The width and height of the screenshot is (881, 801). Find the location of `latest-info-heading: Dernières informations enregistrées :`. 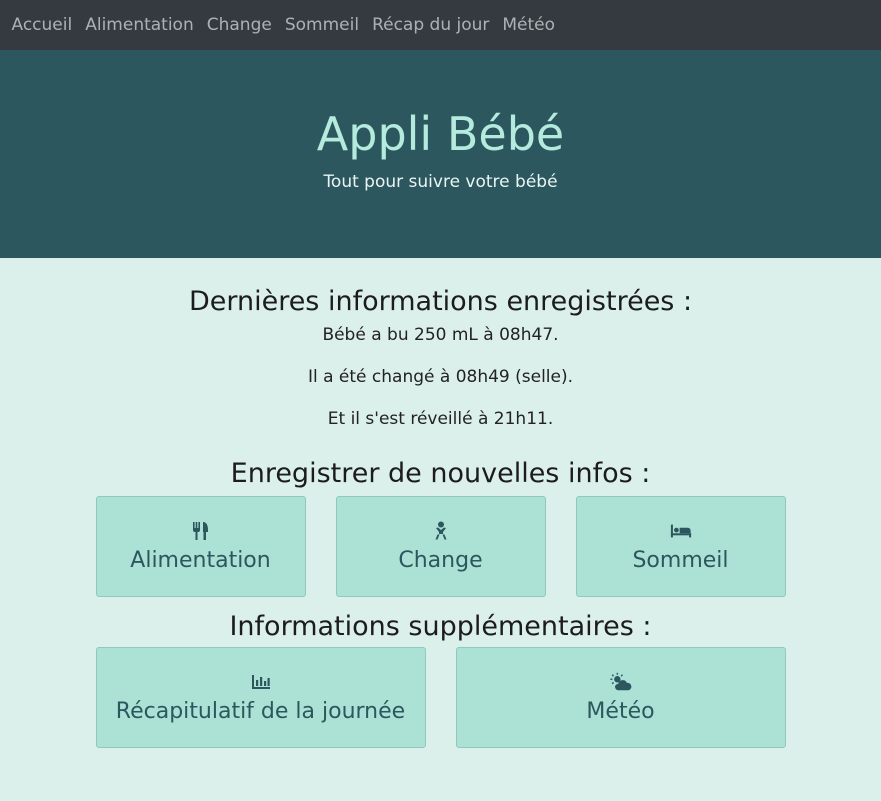

latest-info-heading: Dernières informations enregistrées : is located at coordinates (440, 301).